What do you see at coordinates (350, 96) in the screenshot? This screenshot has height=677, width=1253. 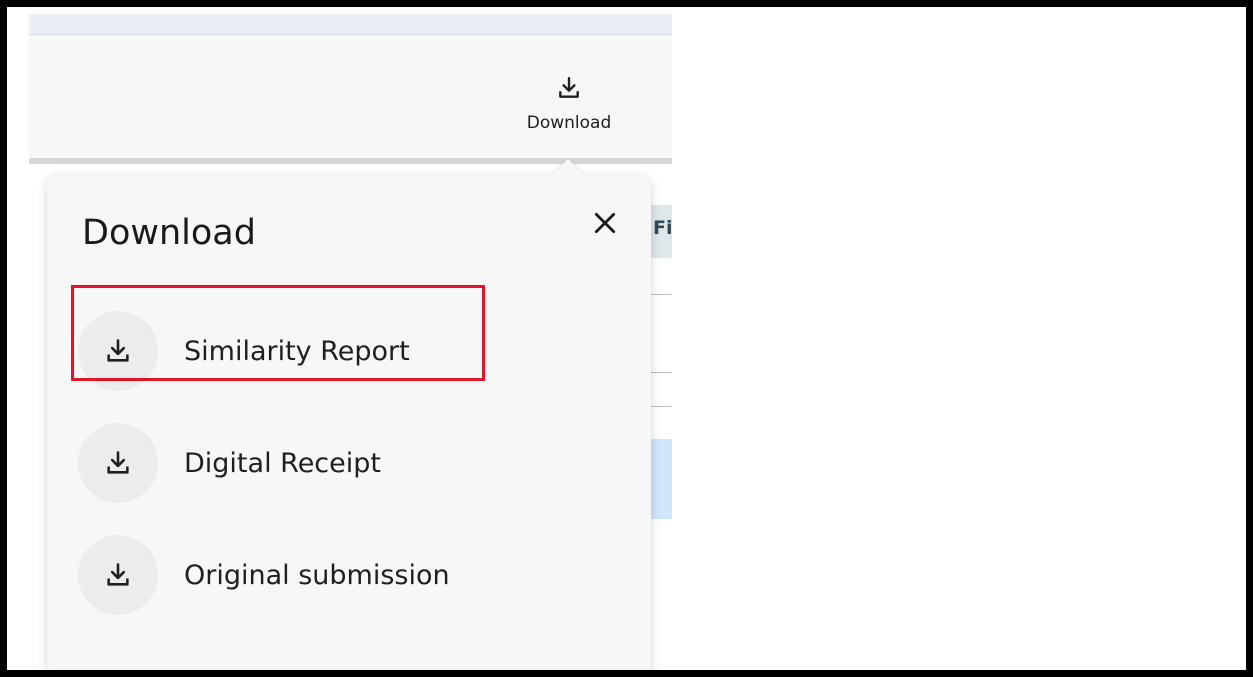 I see `toolbar: Download` at bounding box center [350, 96].